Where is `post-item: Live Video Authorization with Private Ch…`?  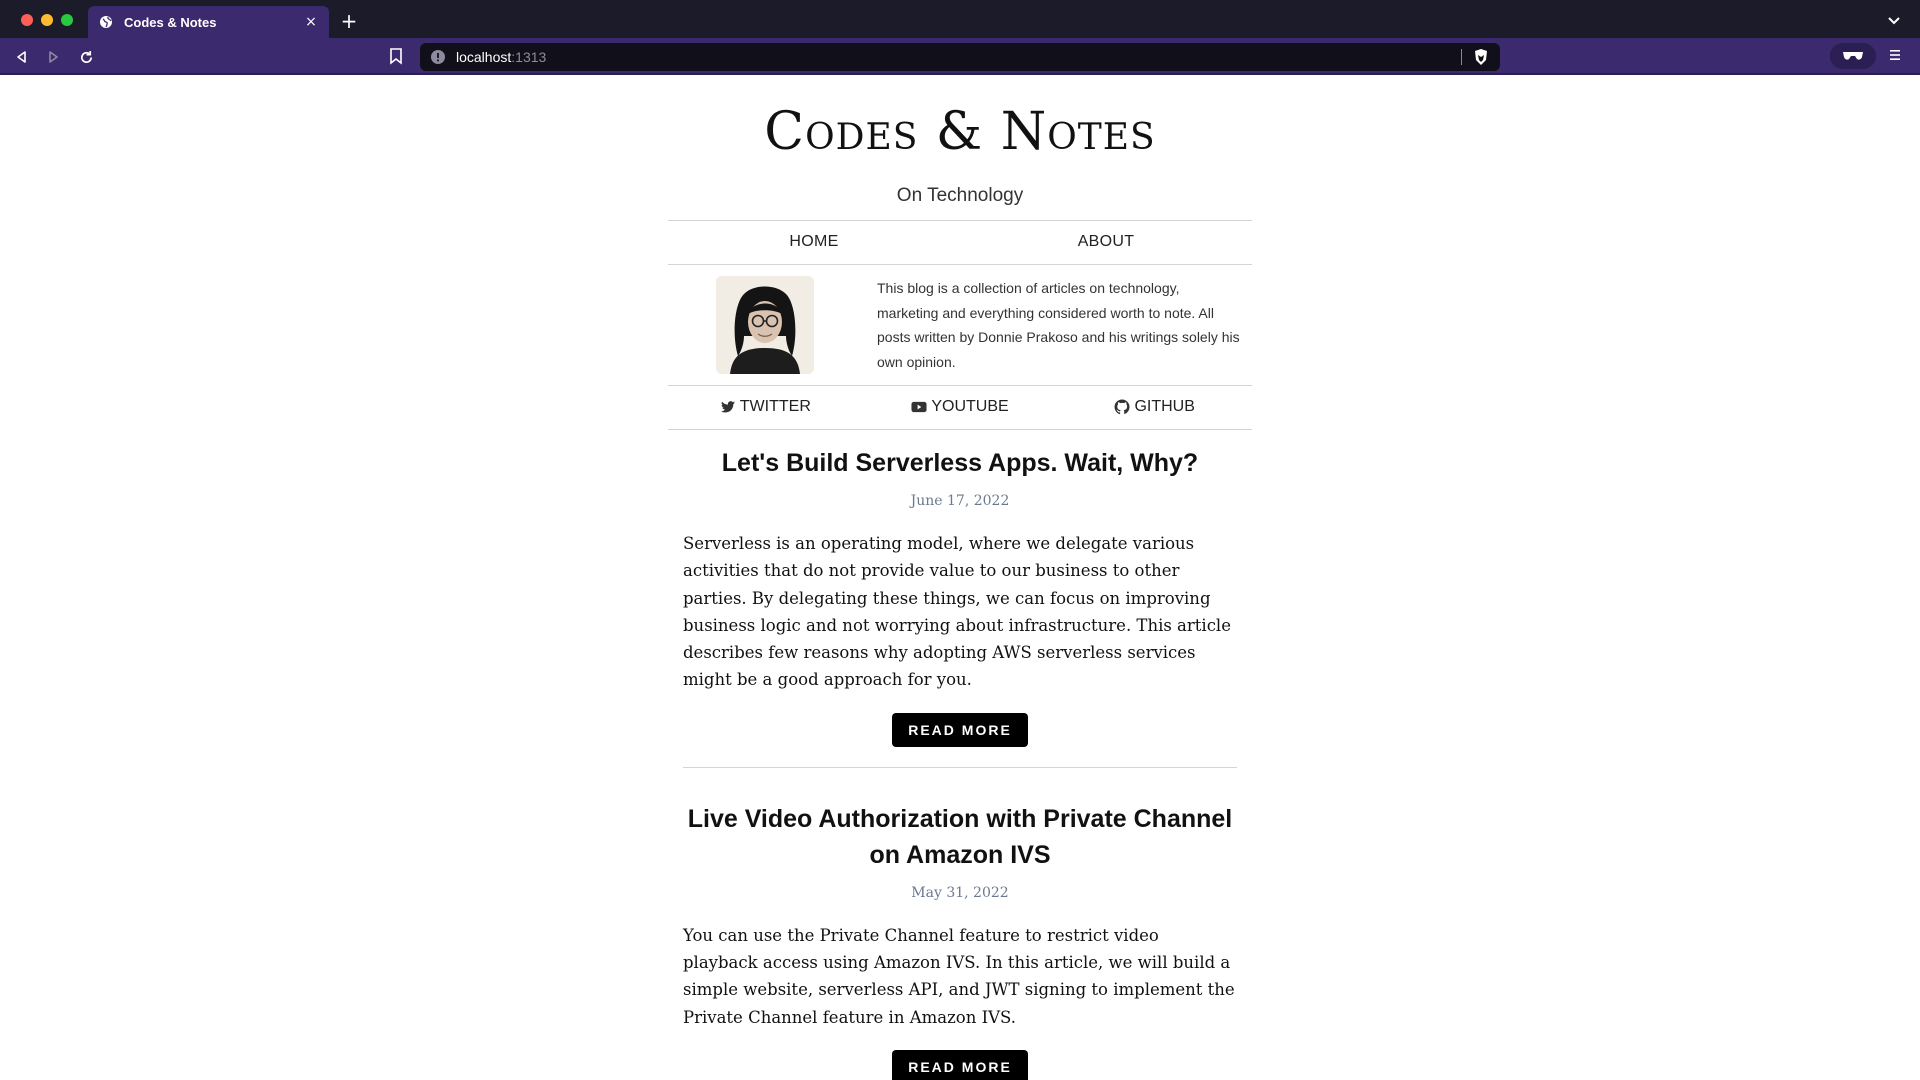
post-item: Live Video Authorization with Private Ch… is located at coordinates (960, 940).